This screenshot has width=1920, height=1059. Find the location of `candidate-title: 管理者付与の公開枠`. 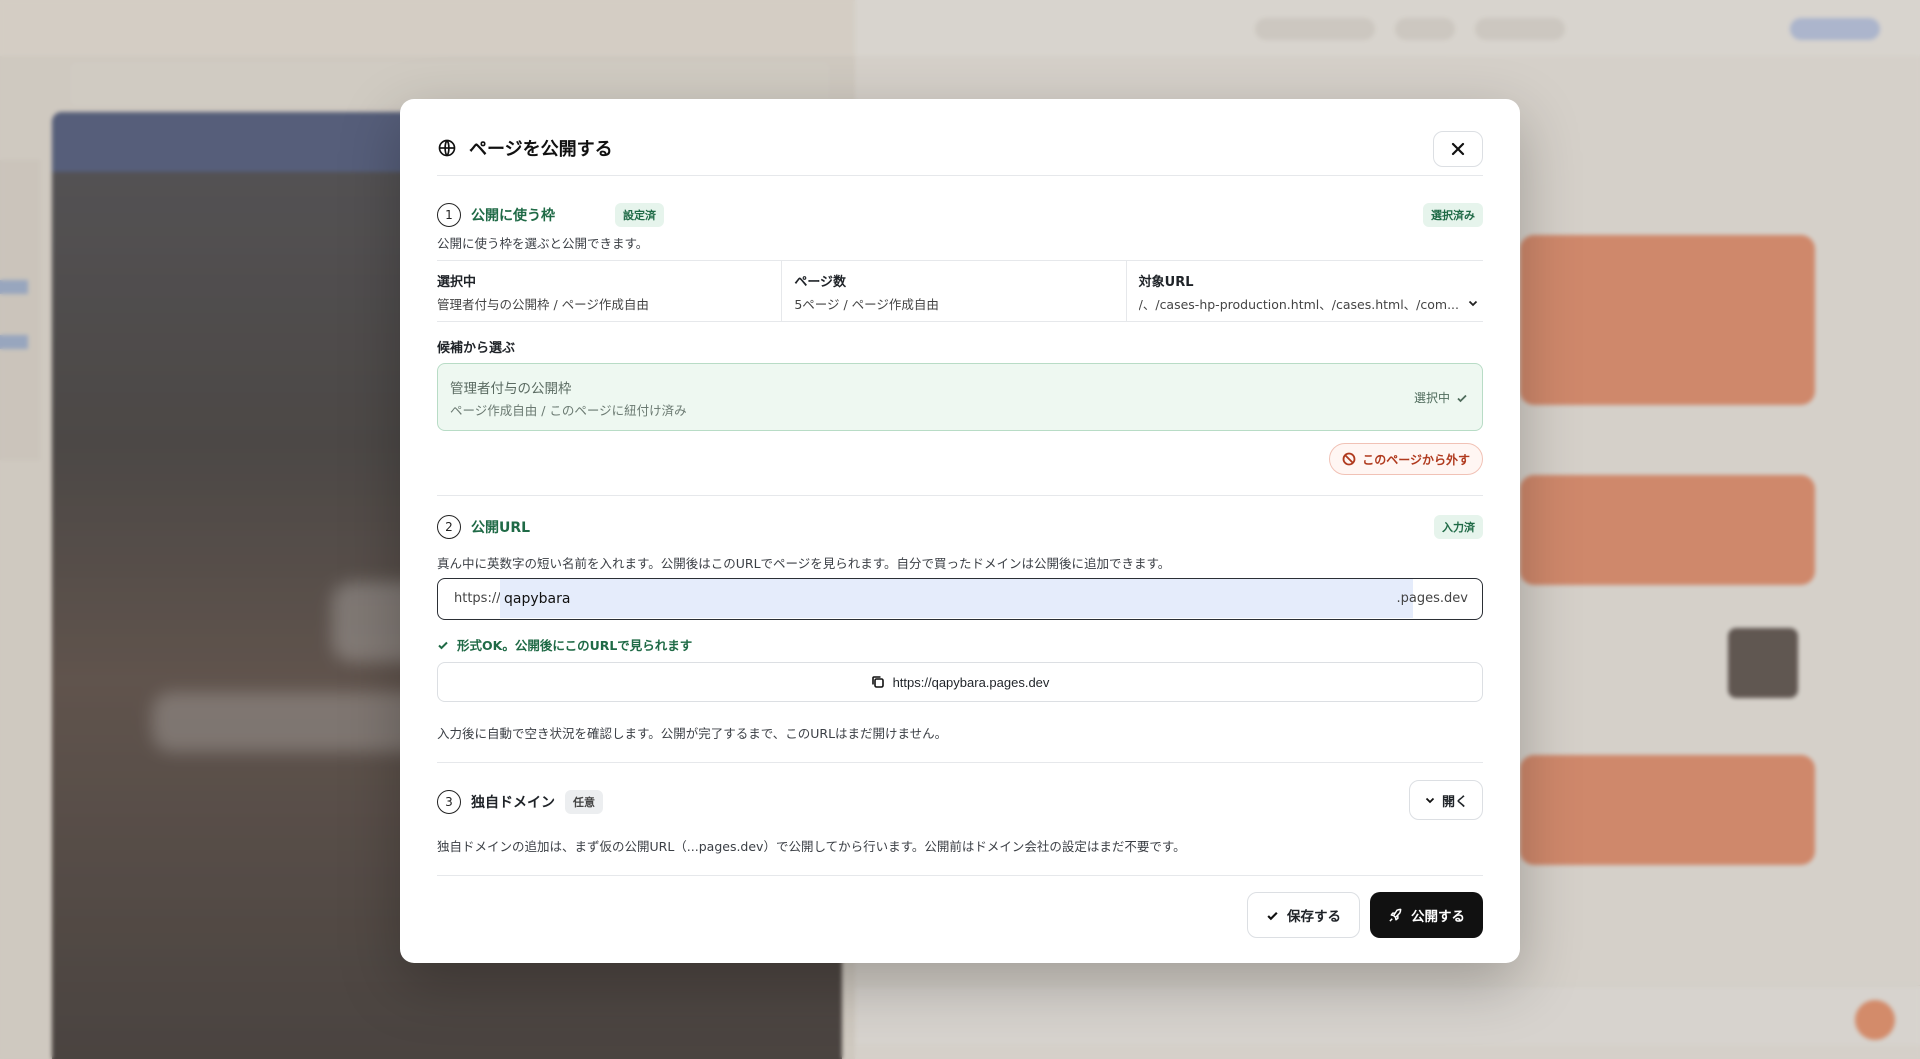

candidate-title: 管理者付与の公開枠 is located at coordinates (511, 389).